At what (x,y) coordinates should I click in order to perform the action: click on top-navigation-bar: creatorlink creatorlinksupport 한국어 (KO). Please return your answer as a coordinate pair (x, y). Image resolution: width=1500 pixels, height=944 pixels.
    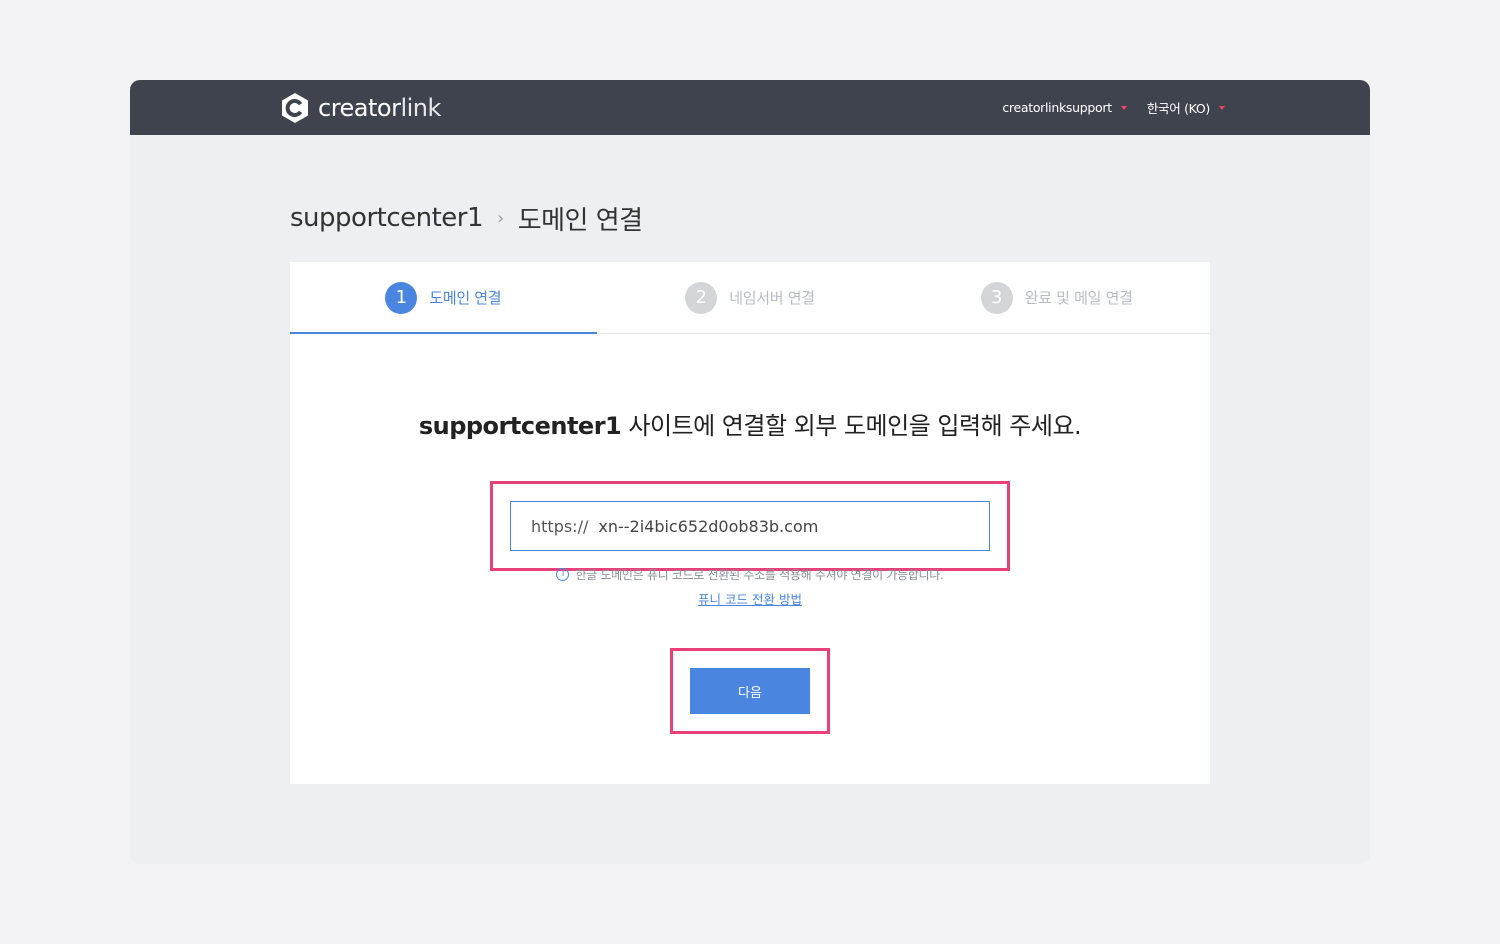
    Looking at the image, I should click on (750, 107).